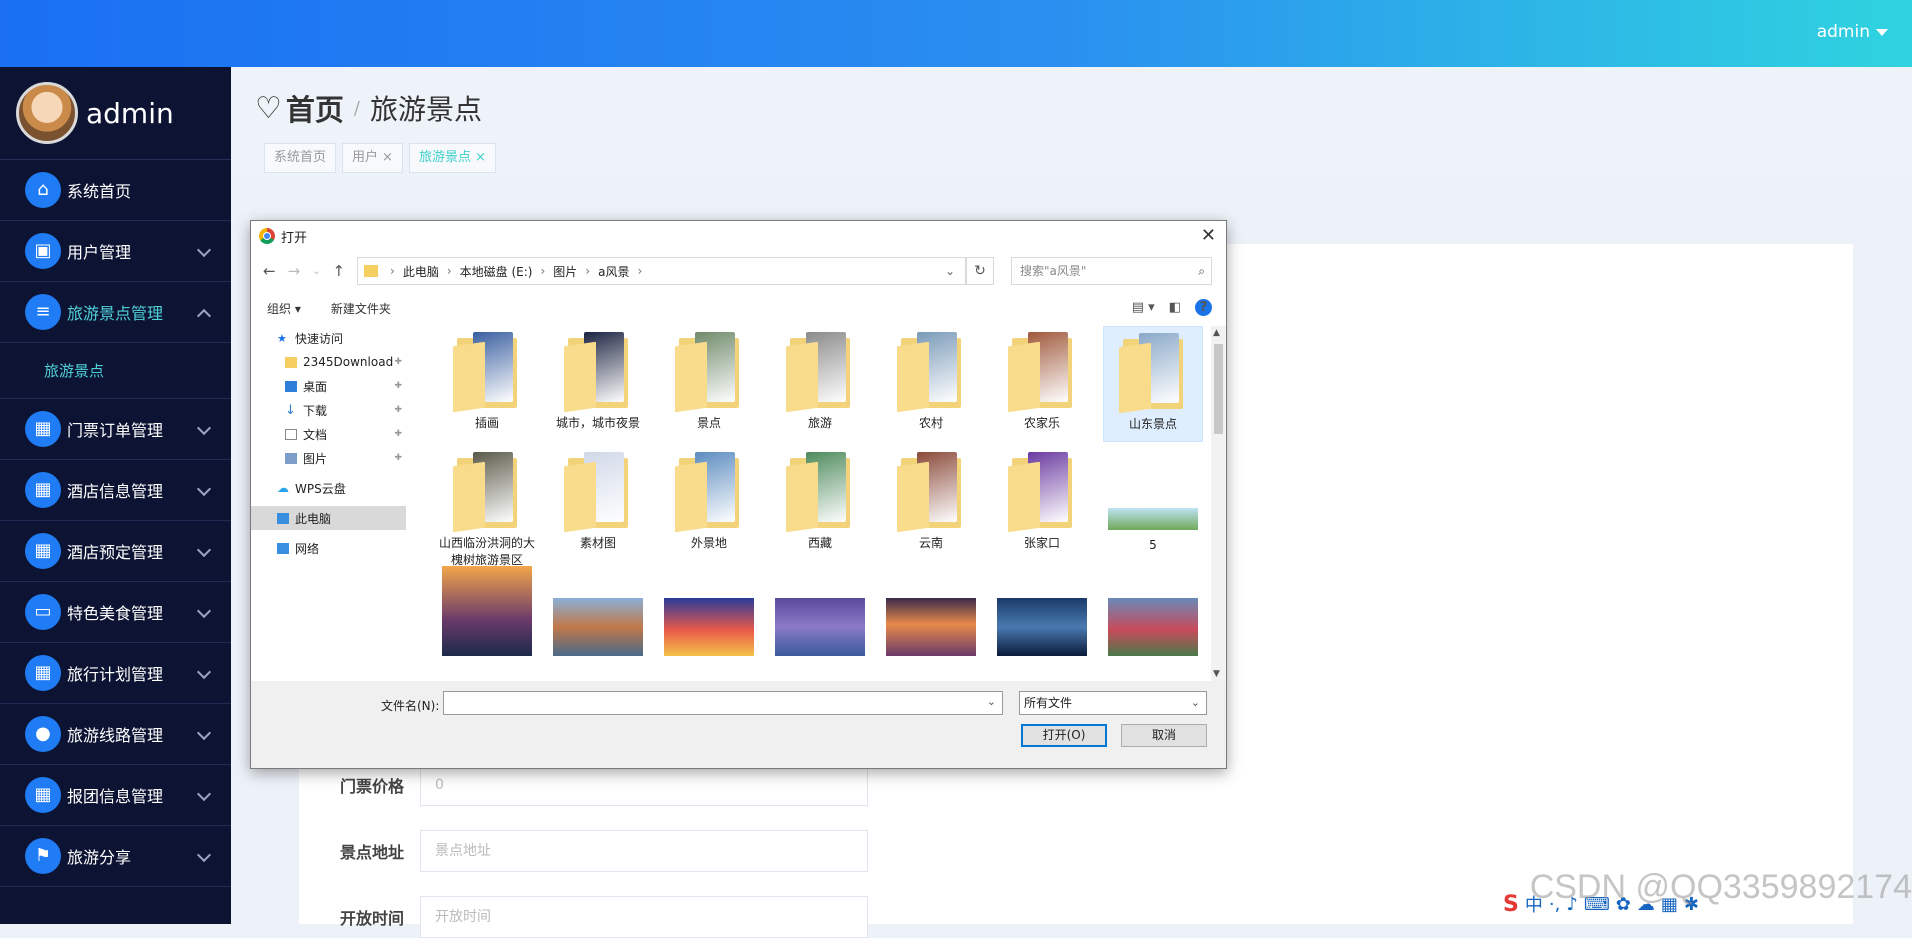 The image size is (1912, 938). I want to click on path-segment: 图片, so click(565, 271).